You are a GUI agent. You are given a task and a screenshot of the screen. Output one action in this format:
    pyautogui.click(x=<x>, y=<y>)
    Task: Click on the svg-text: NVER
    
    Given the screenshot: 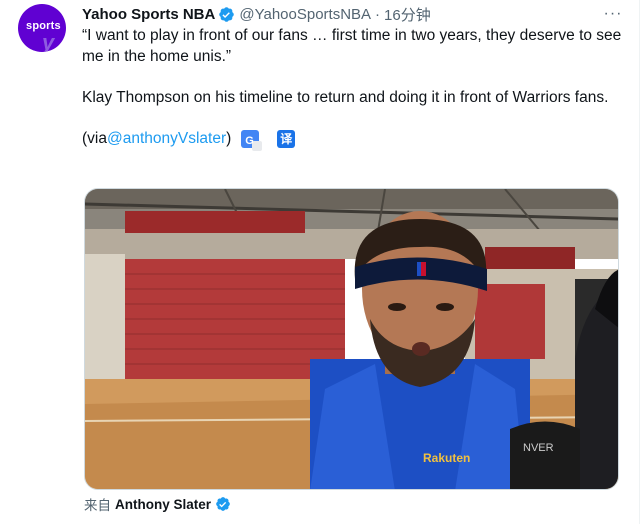 What is the action you would take?
    pyautogui.click(x=538, y=448)
    